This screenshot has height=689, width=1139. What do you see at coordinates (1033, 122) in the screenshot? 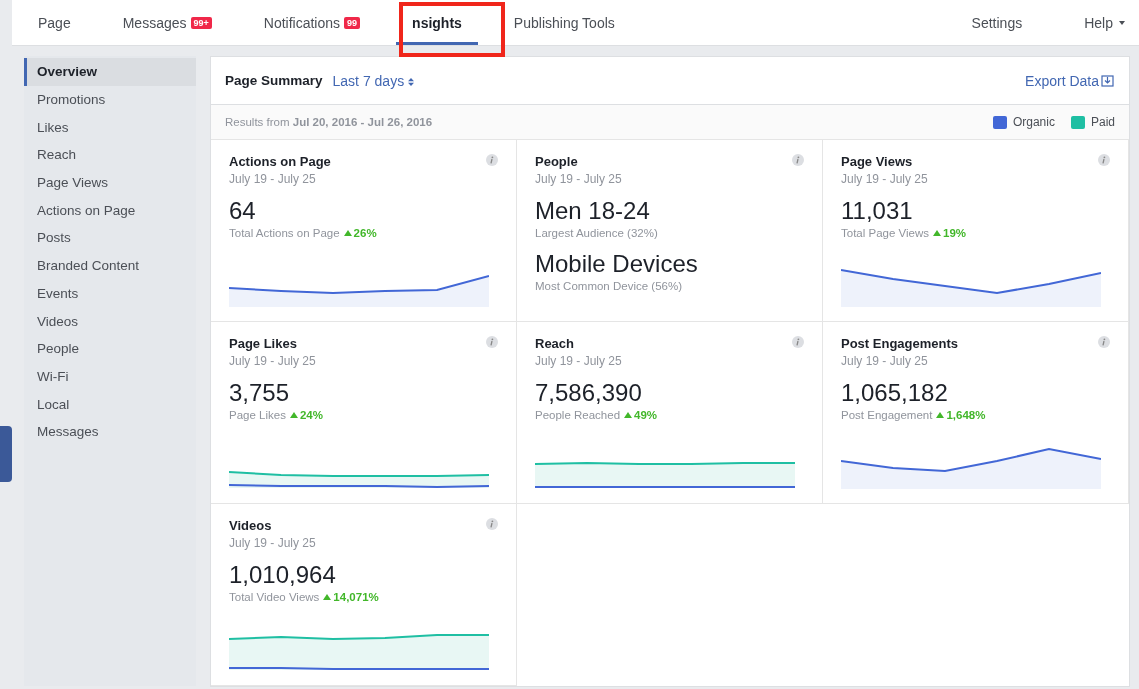
I see `legend-label: Organic` at bounding box center [1033, 122].